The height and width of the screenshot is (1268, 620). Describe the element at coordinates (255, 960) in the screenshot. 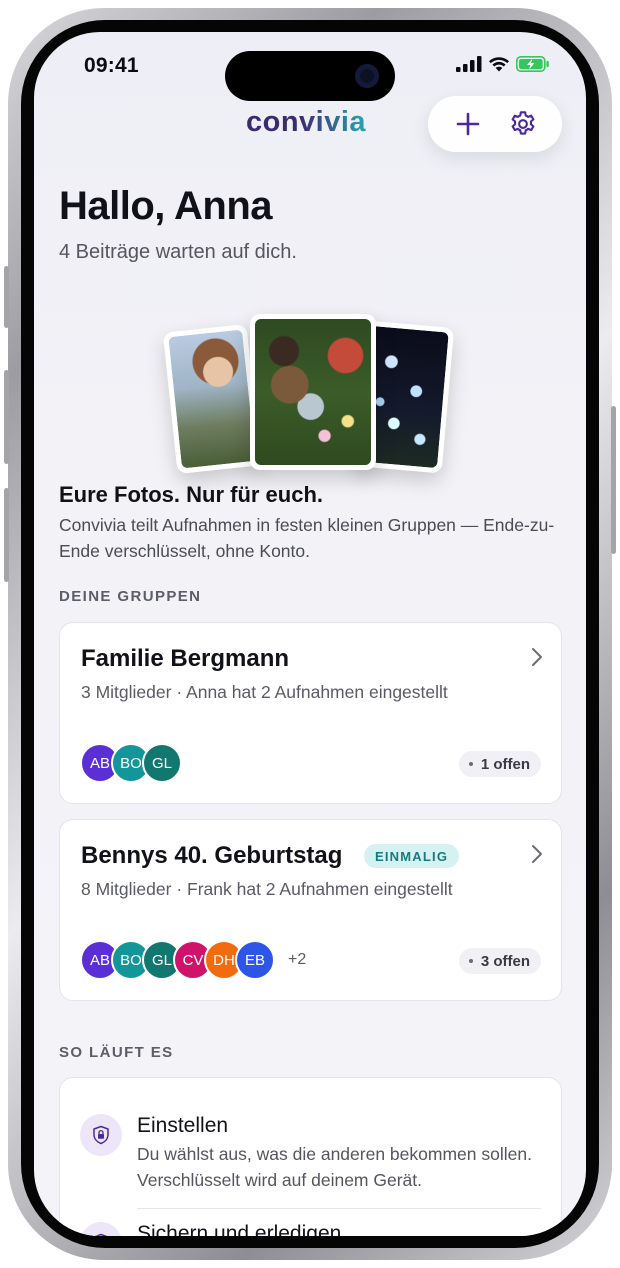

I see `avatar: EB` at that location.